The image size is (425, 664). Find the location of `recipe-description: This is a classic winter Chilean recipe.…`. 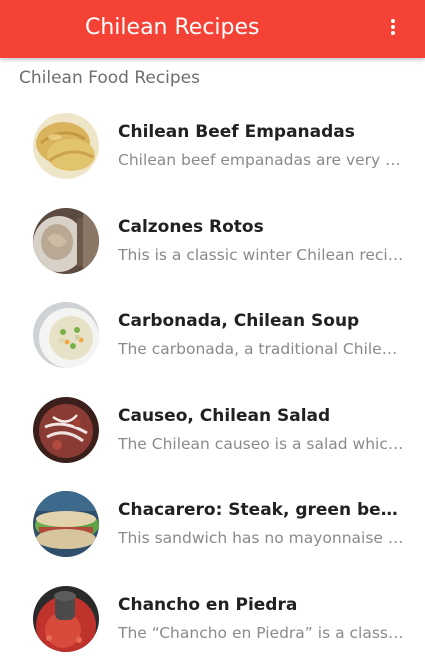

recipe-description: This is a classic winter Chilean recipe.… is located at coordinates (262, 255).